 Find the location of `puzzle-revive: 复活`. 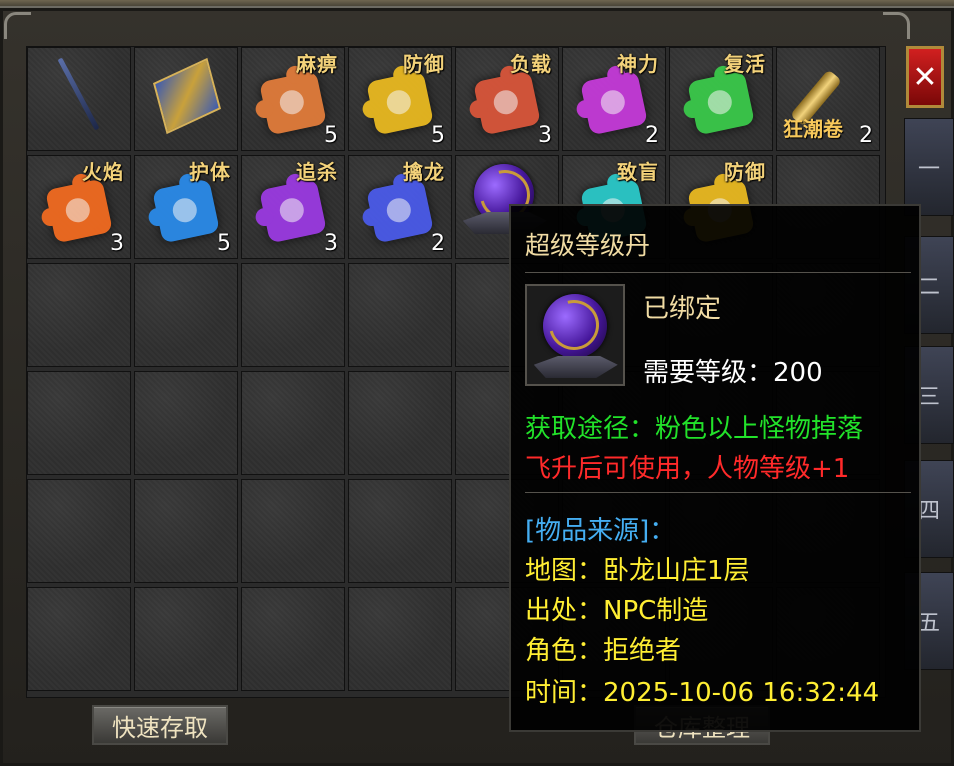

puzzle-revive: 复活 is located at coordinates (721, 99).